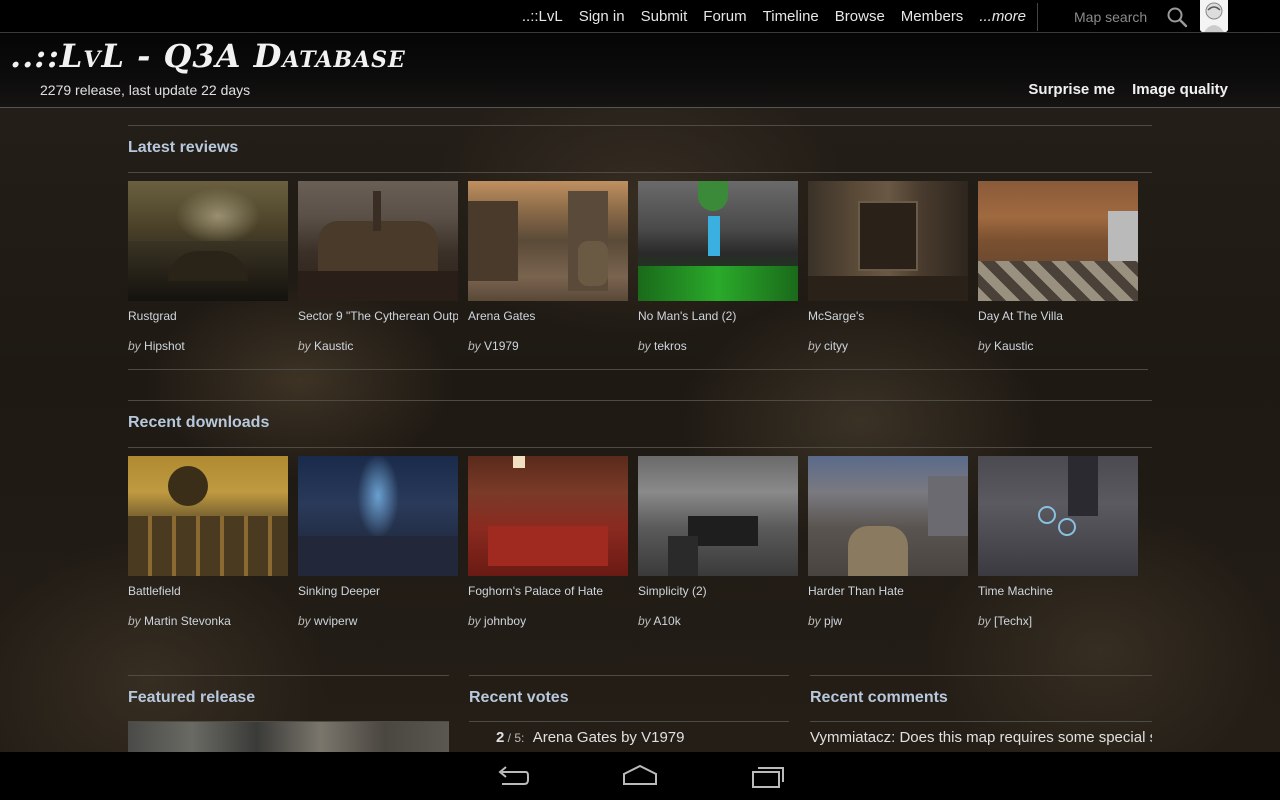 The width and height of the screenshot is (1280, 800). I want to click on map-title: Time Machine, so click(1058, 592).